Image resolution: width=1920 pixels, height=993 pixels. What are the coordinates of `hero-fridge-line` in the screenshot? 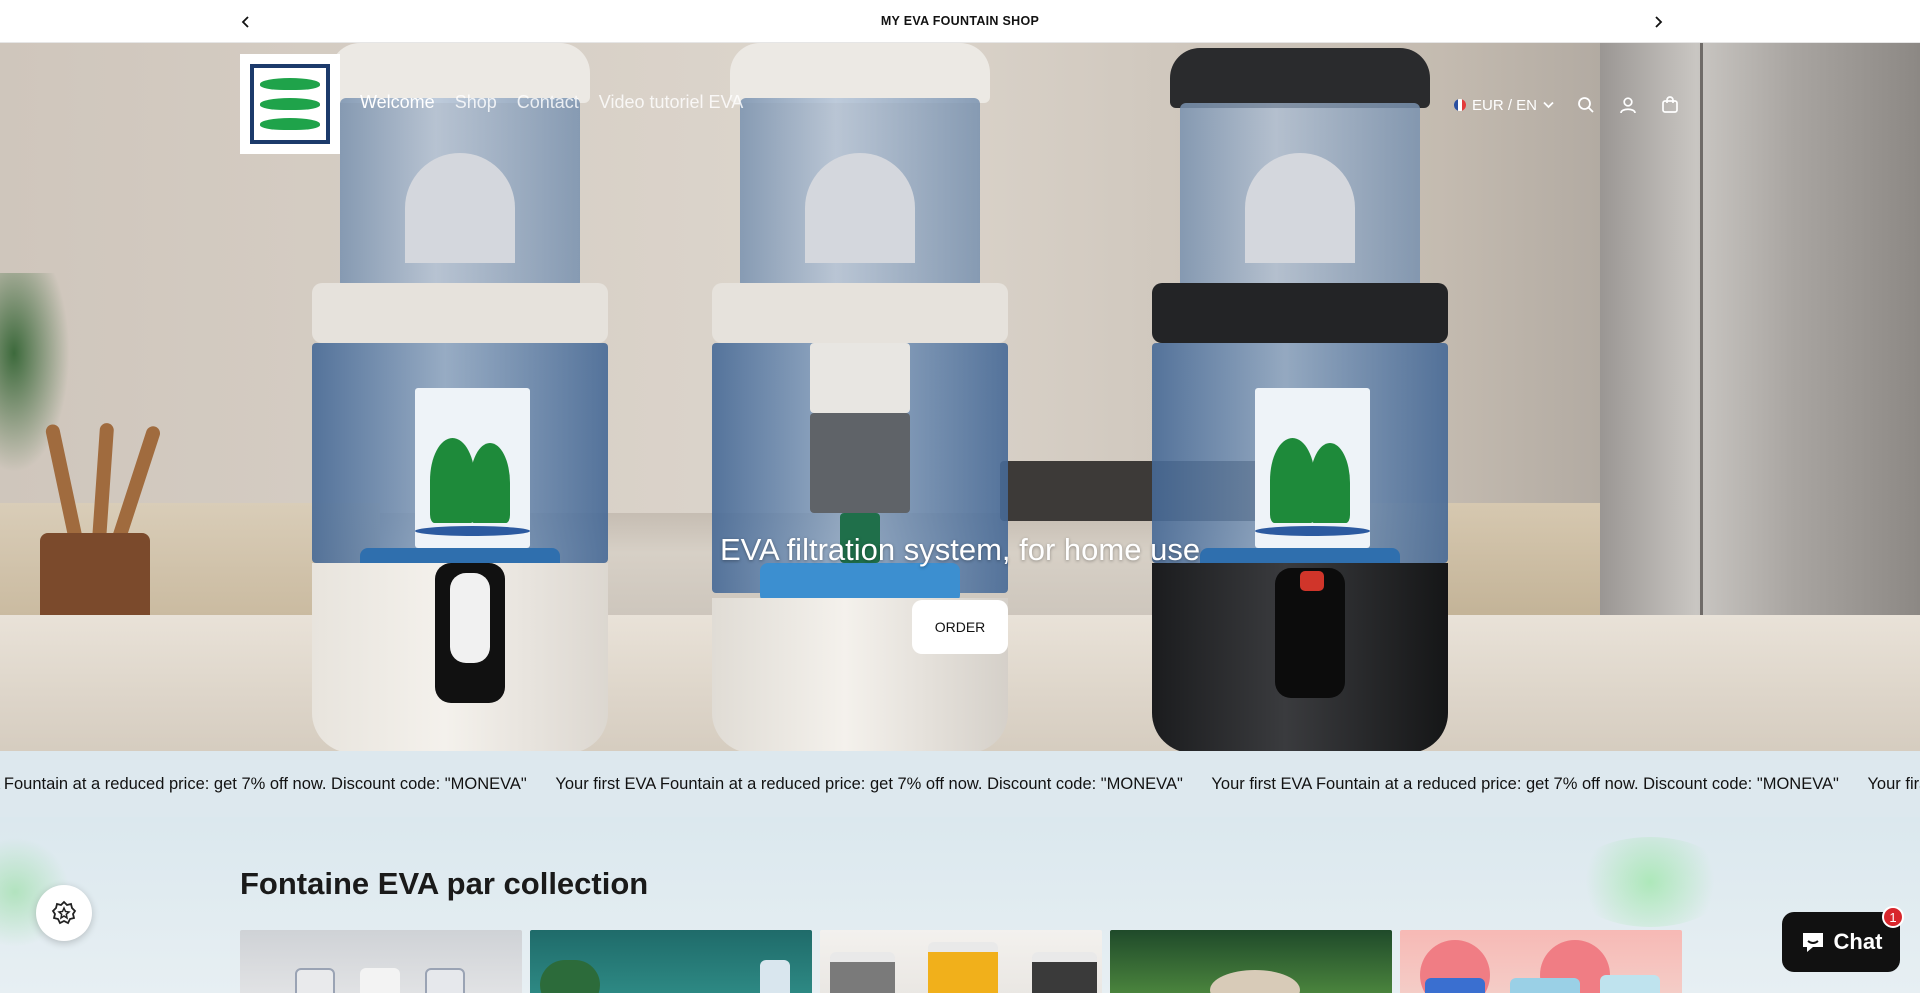 It's located at (1701, 363).